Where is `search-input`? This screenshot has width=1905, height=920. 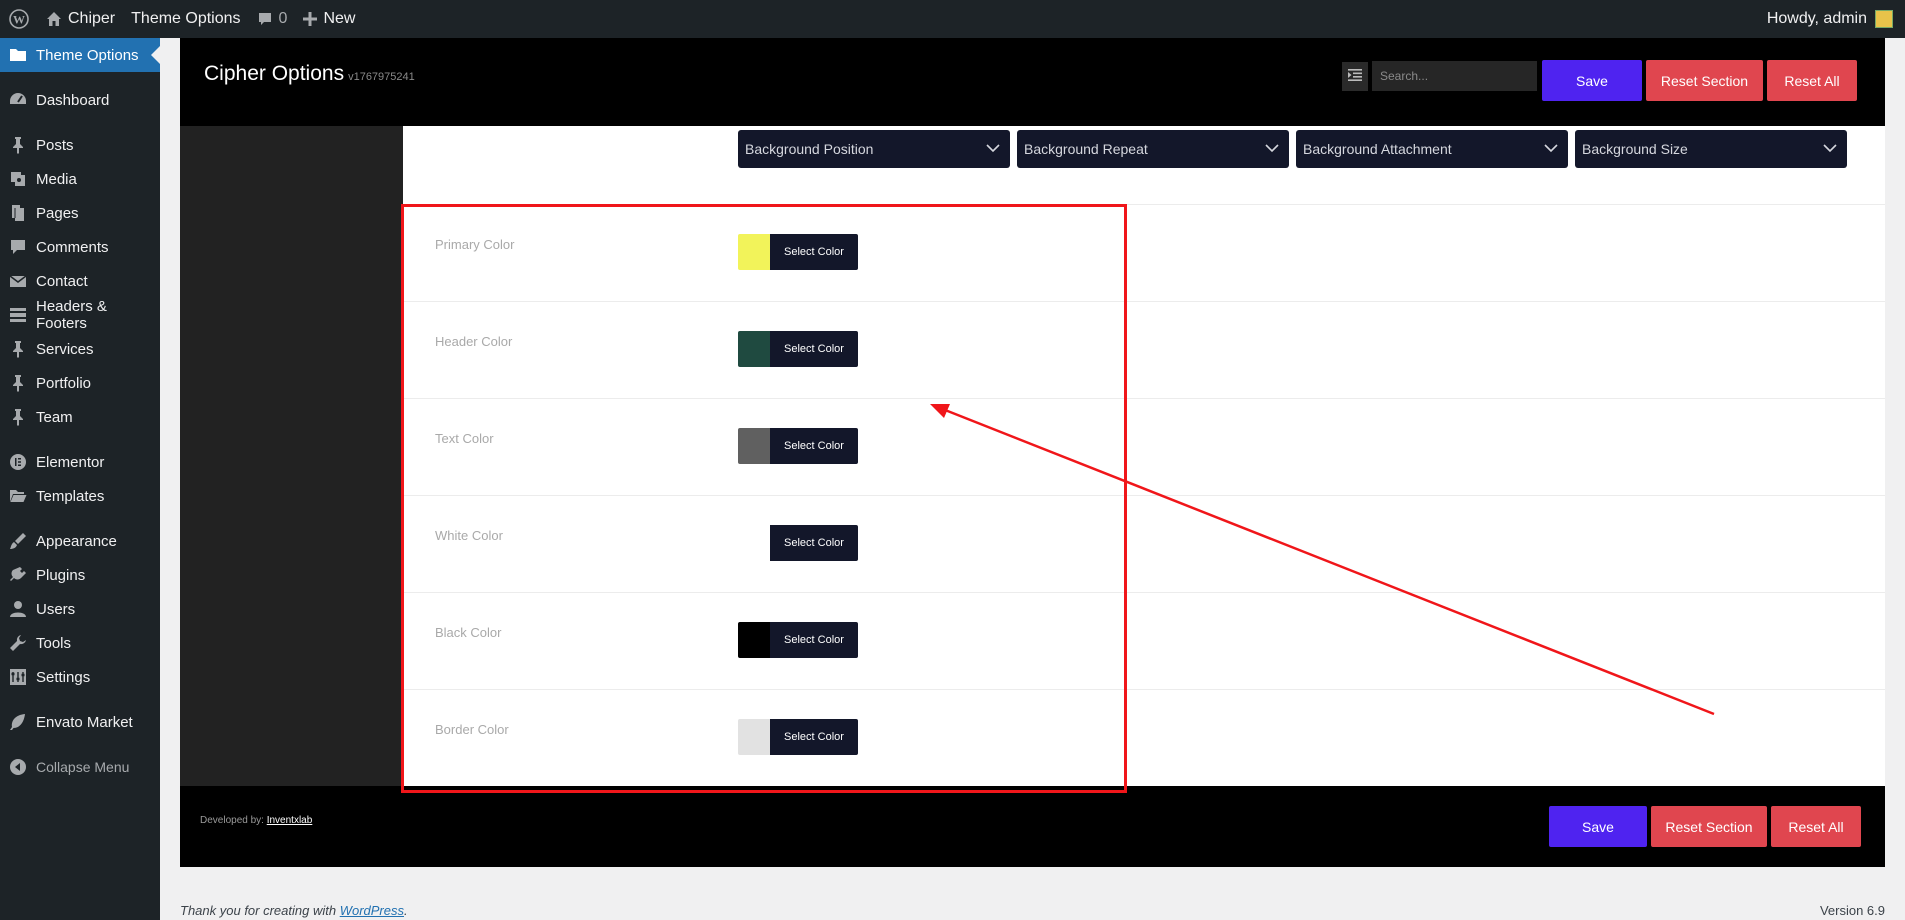
search-input is located at coordinates (1454, 76).